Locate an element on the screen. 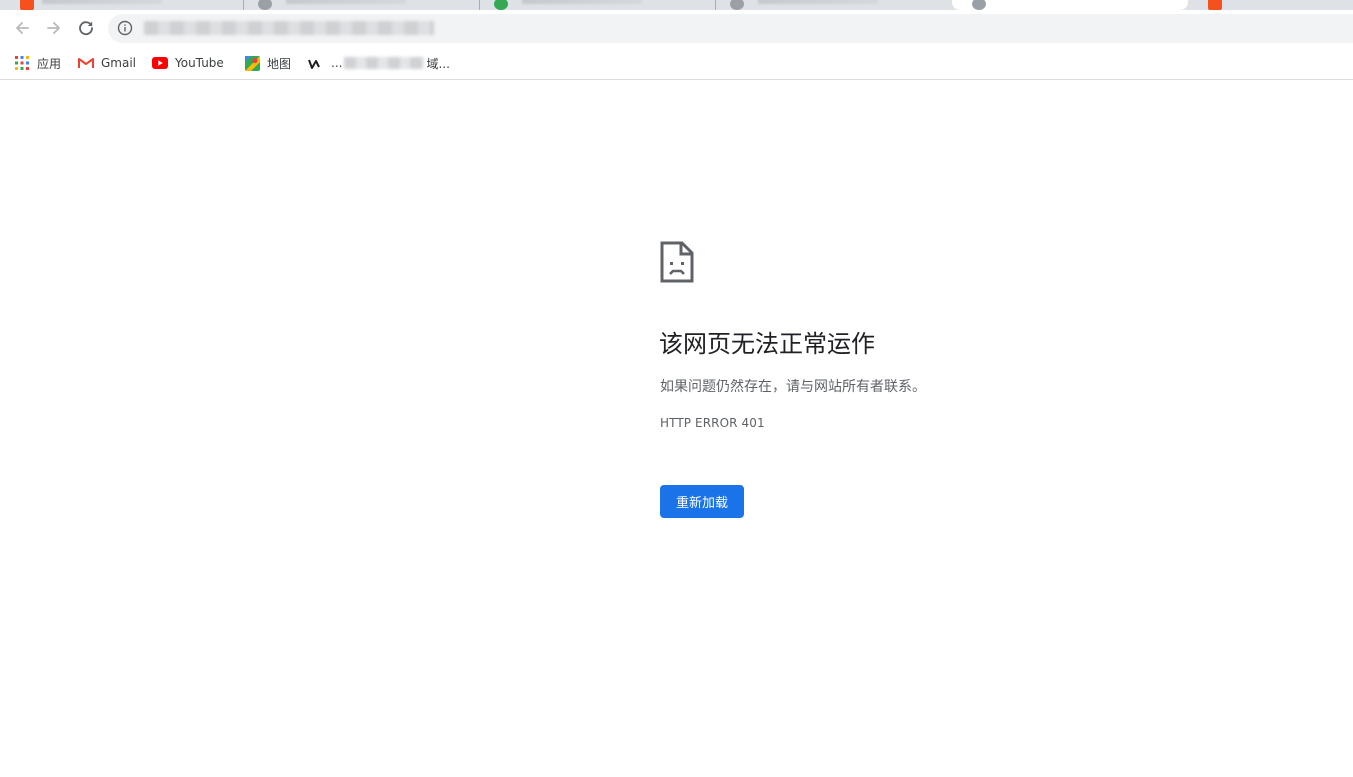 This screenshot has width=1353, height=777. bookmark-youtube: YouTube is located at coordinates (188, 63).